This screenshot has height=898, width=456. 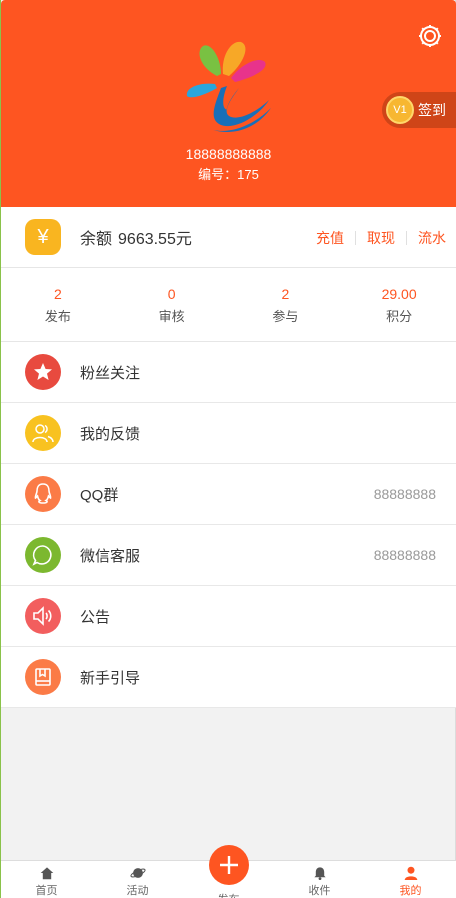 What do you see at coordinates (228, 677) in the screenshot?
I see `menu-item-beginner-guide: 新手引导` at bounding box center [228, 677].